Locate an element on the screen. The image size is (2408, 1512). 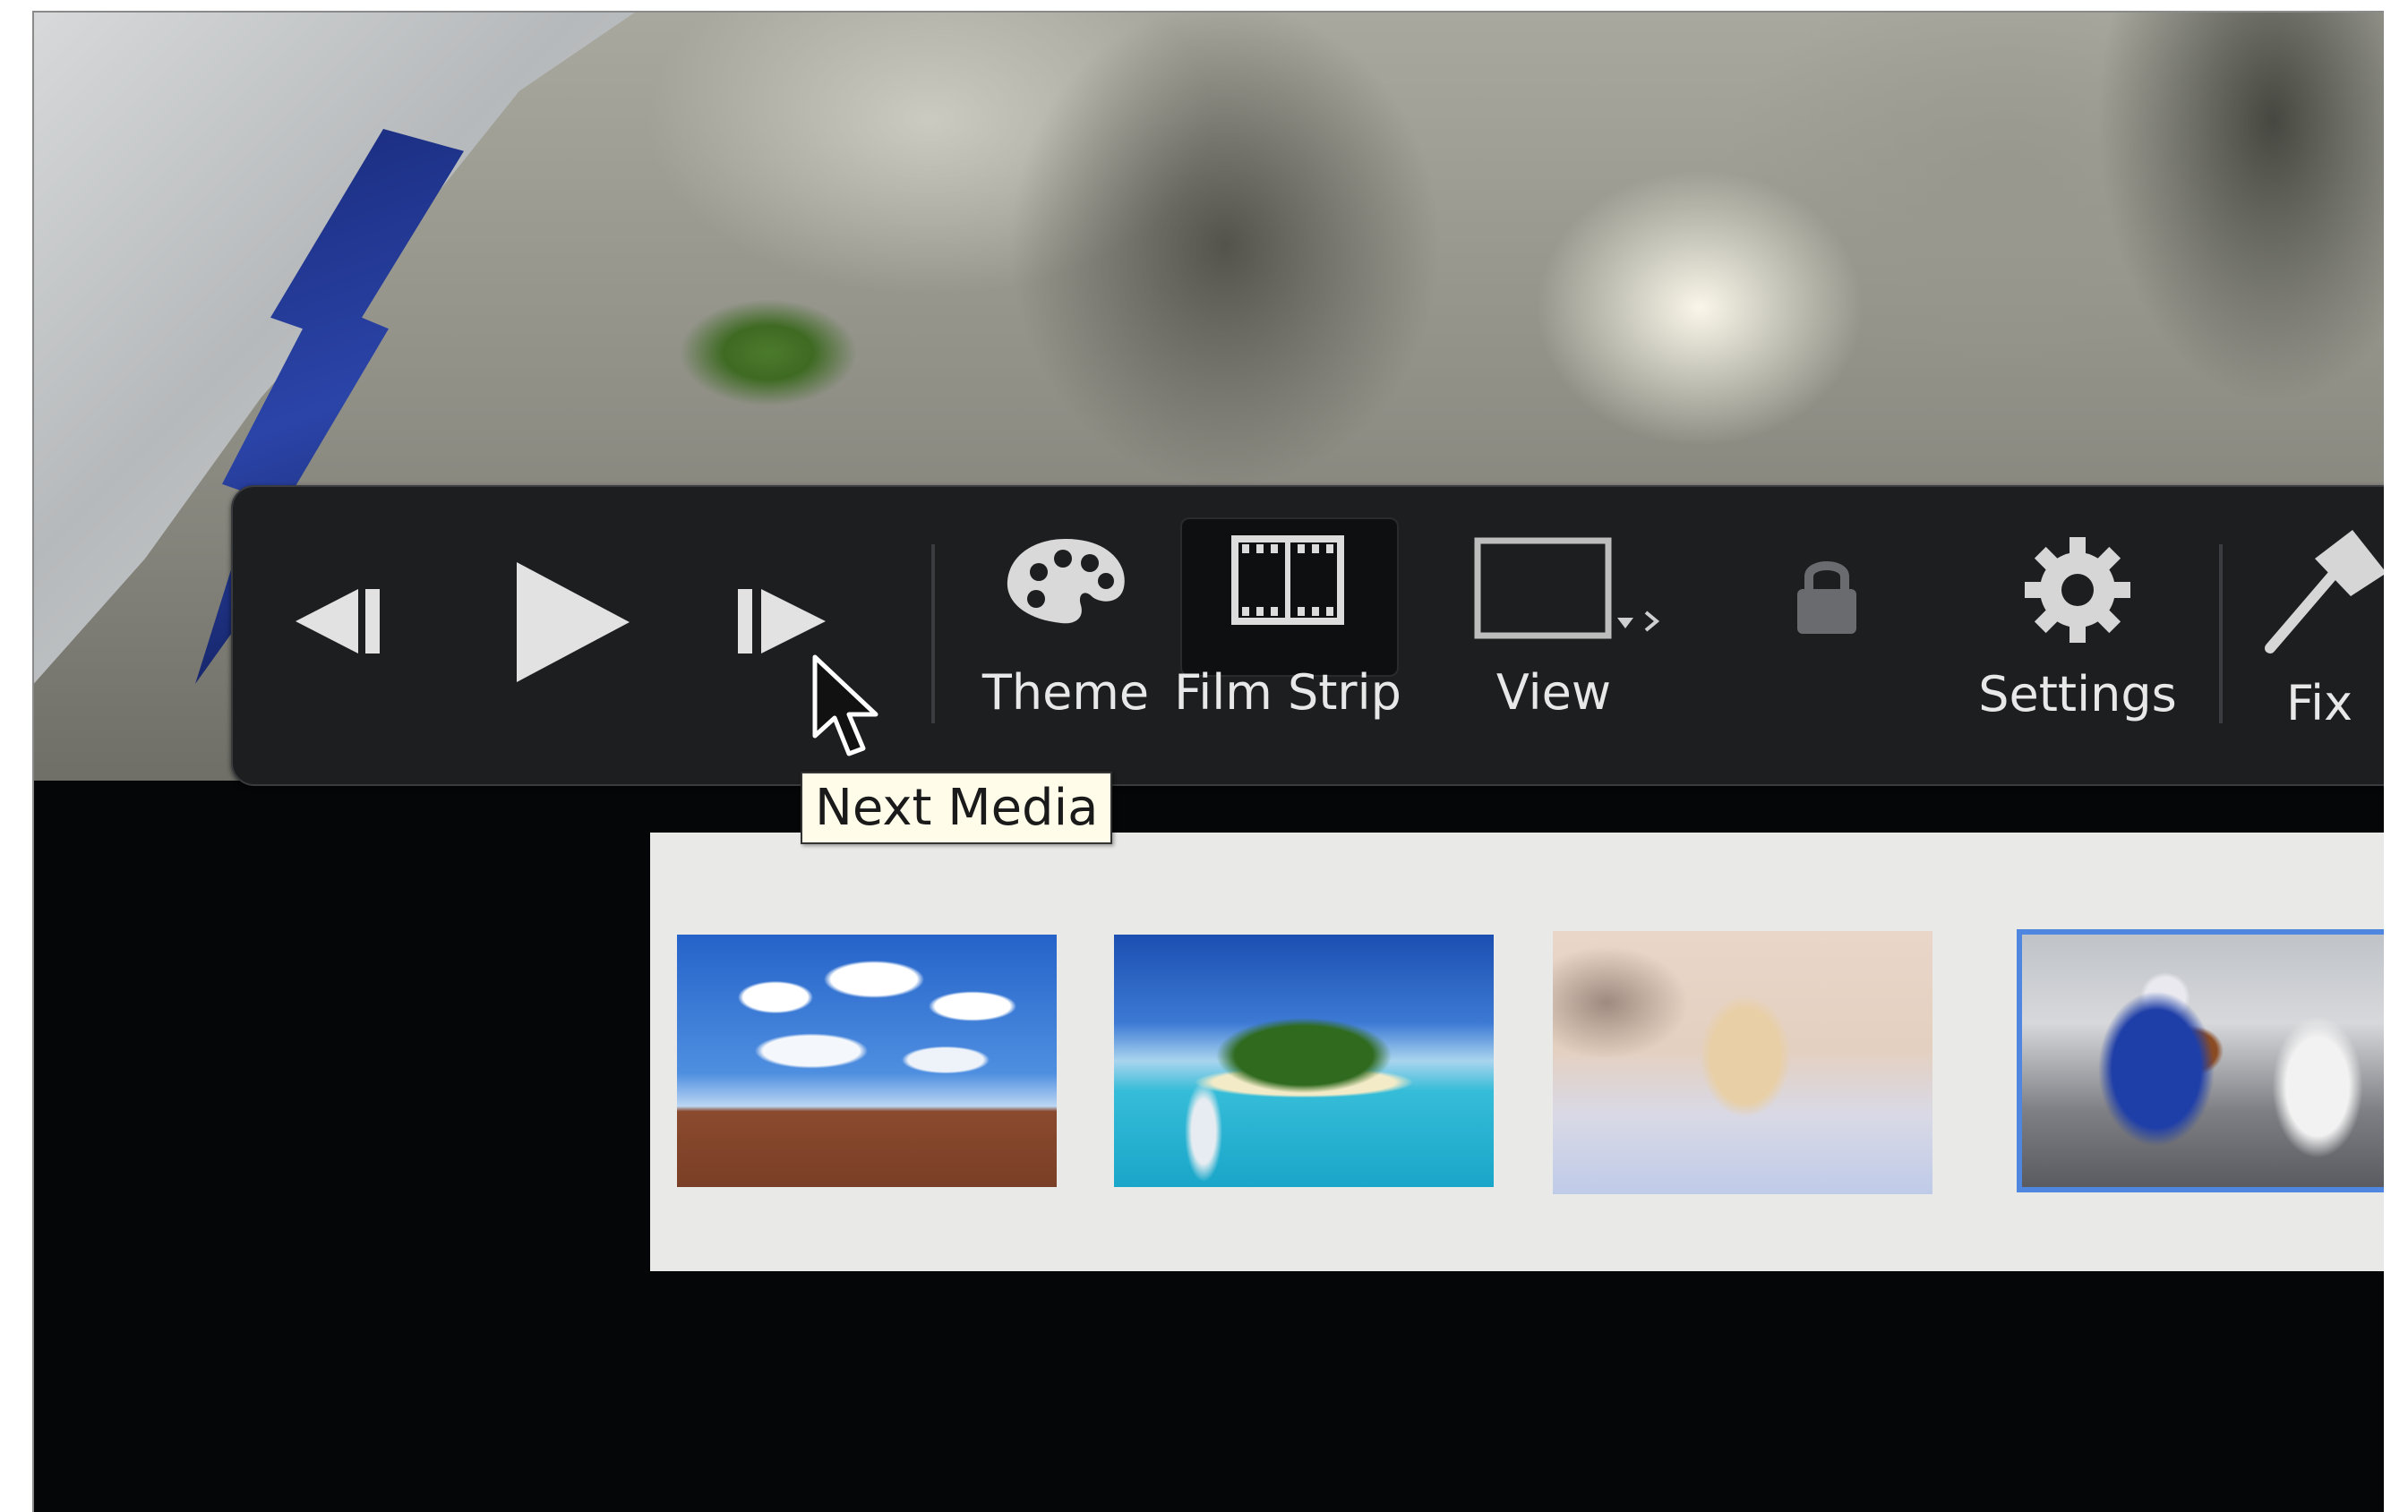
squeegee-icon is located at coordinates (2324, 591).